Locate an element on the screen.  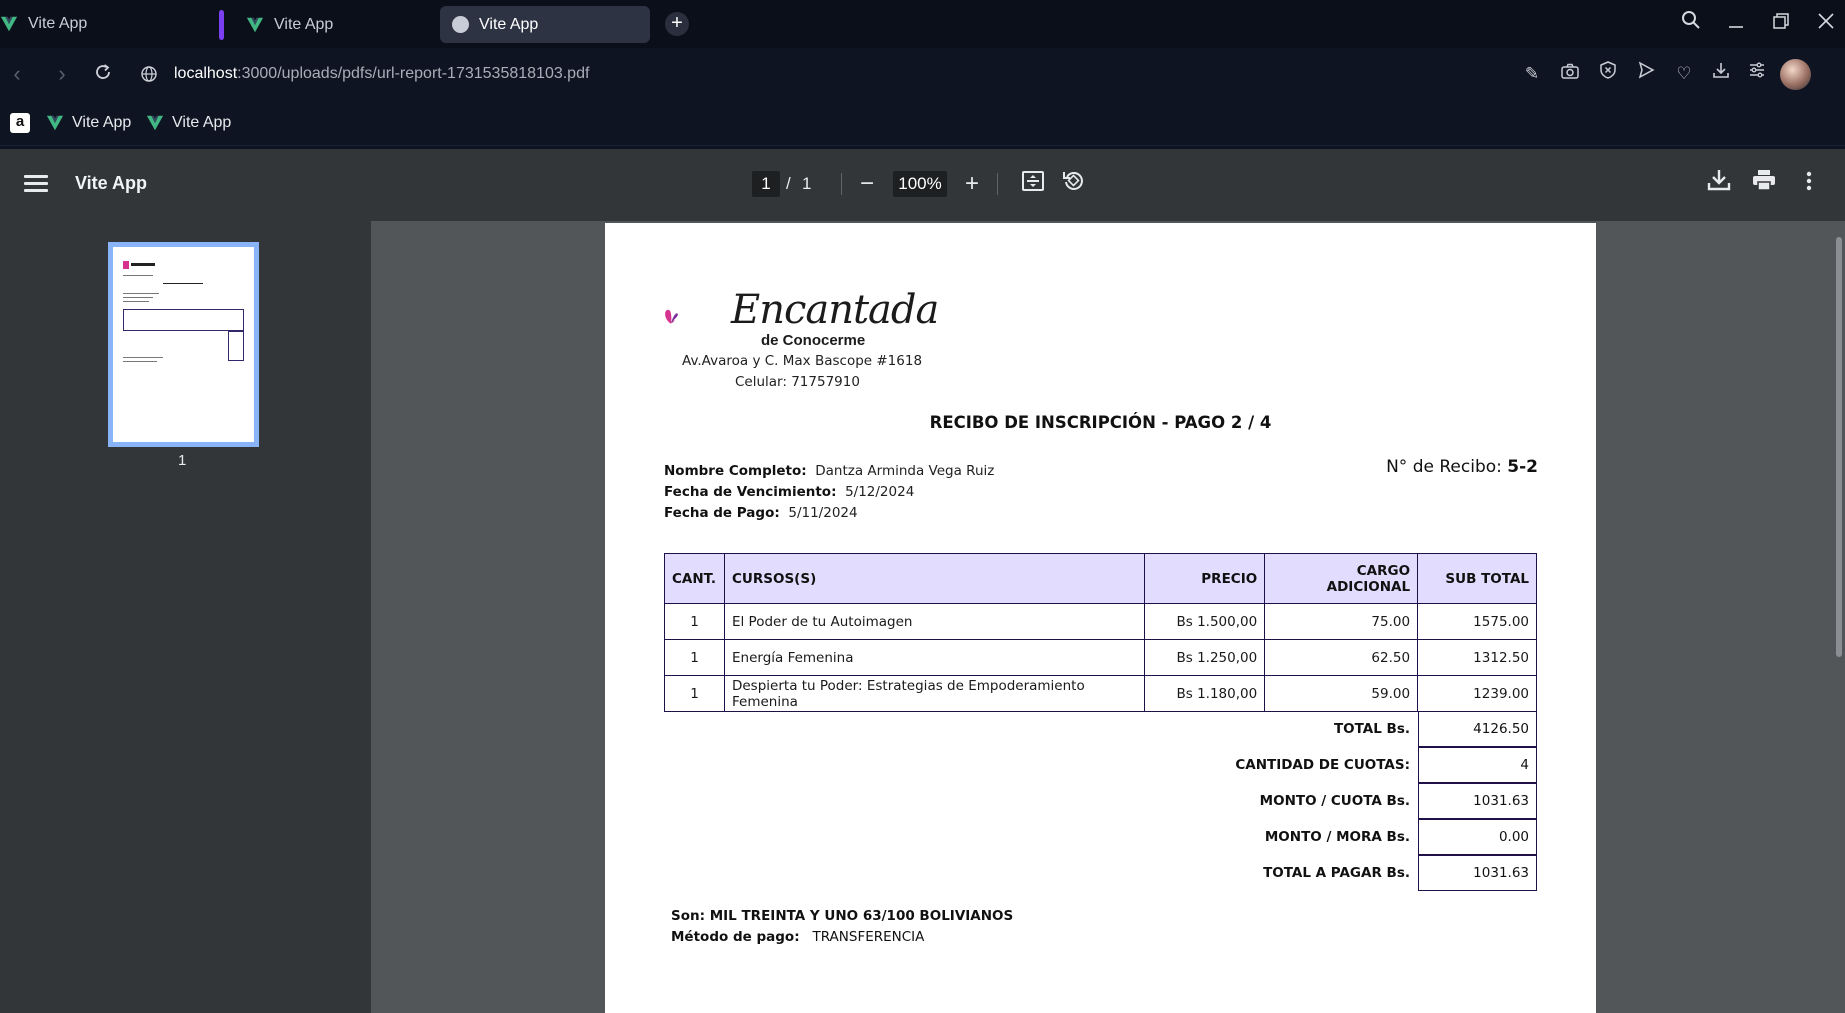
minimize-icon is located at coordinates (1736, 24).